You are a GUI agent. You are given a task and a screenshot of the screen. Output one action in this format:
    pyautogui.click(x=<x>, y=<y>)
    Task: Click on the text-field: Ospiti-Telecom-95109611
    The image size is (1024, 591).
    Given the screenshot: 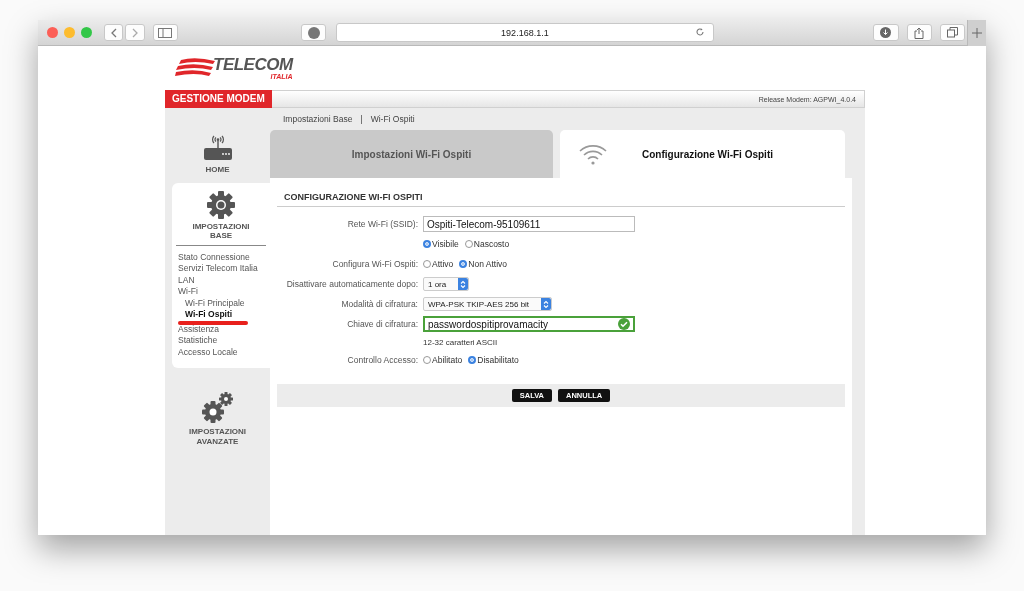 What is the action you would take?
    pyautogui.click(x=529, y=224)
    